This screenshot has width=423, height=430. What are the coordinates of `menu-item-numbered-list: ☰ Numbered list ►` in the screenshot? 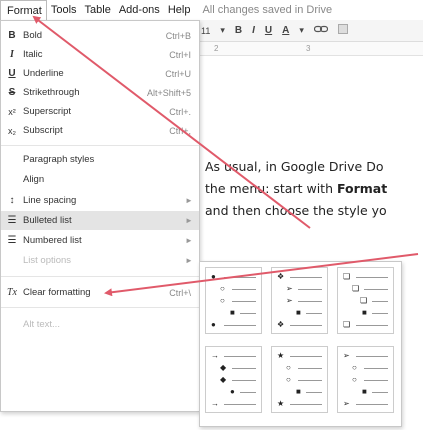 It's located at (100, 240).